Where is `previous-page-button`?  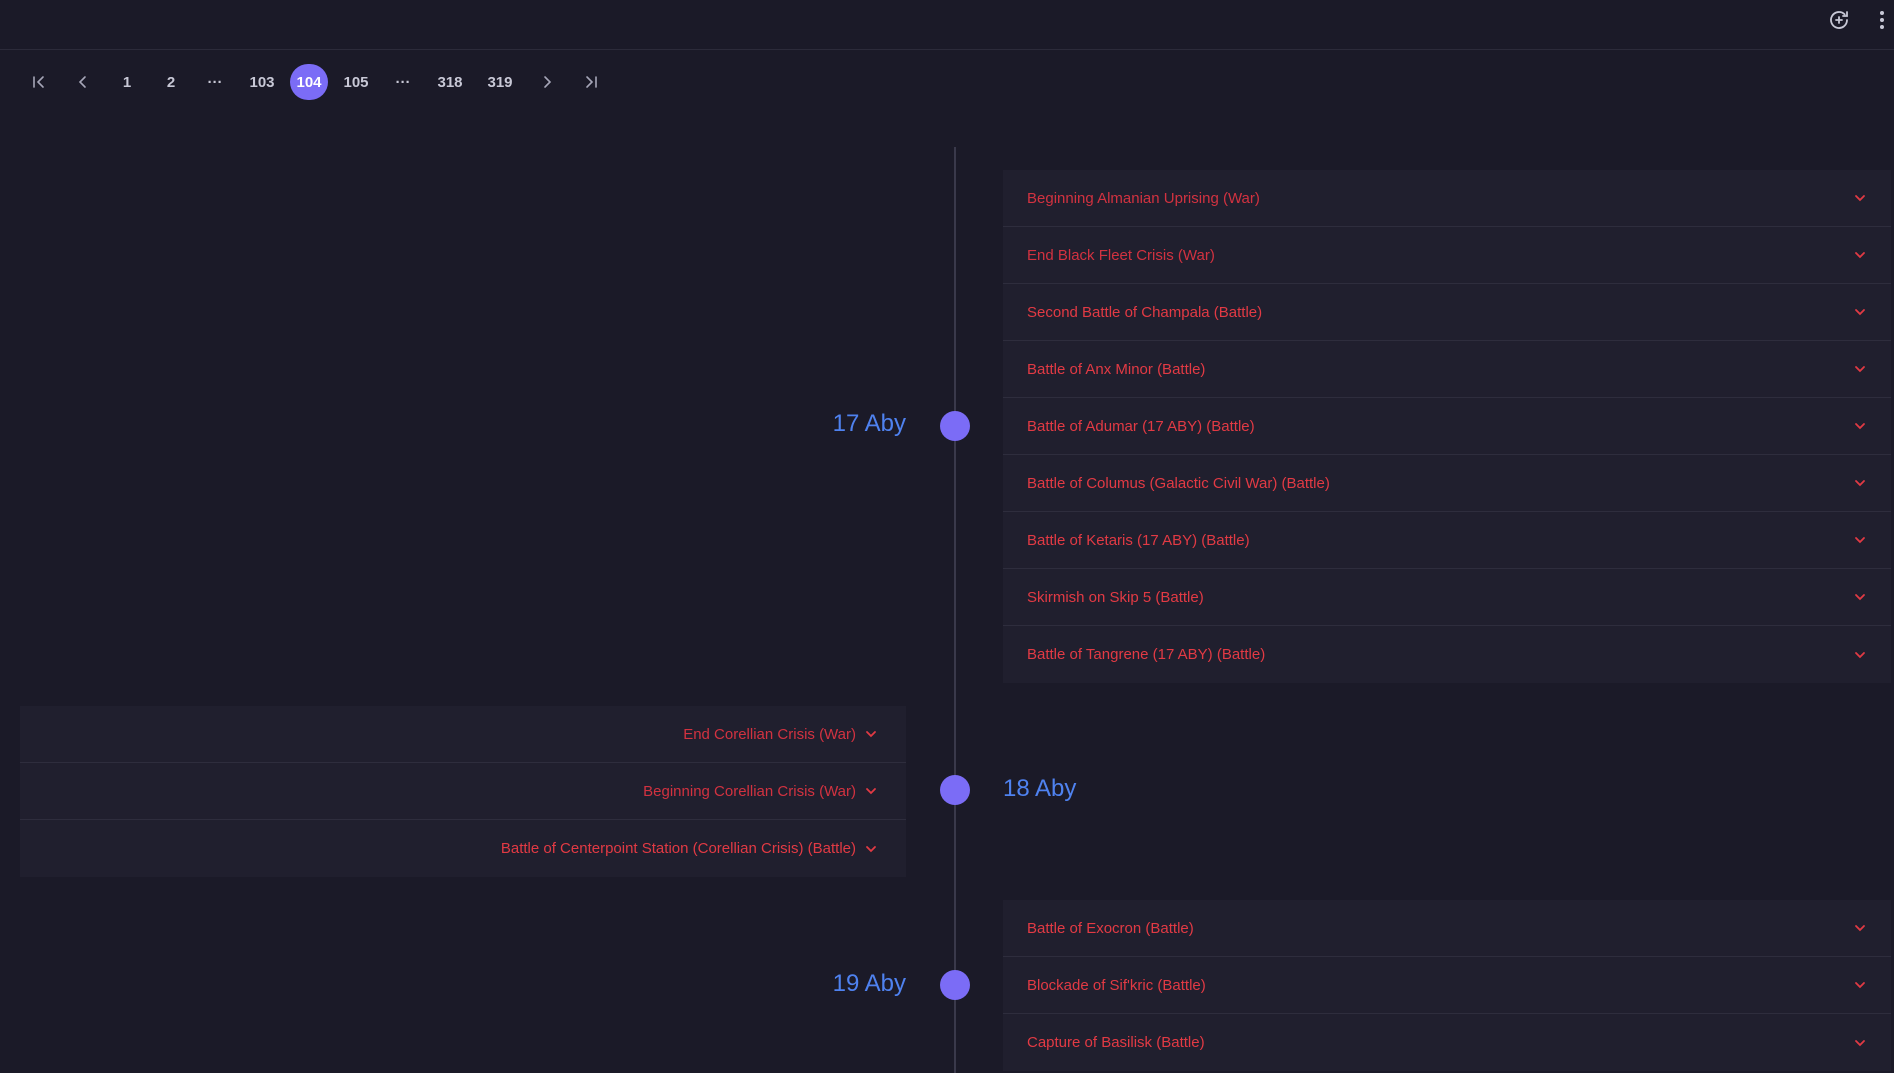 previous-page-button is located at coordinates (83, 82).